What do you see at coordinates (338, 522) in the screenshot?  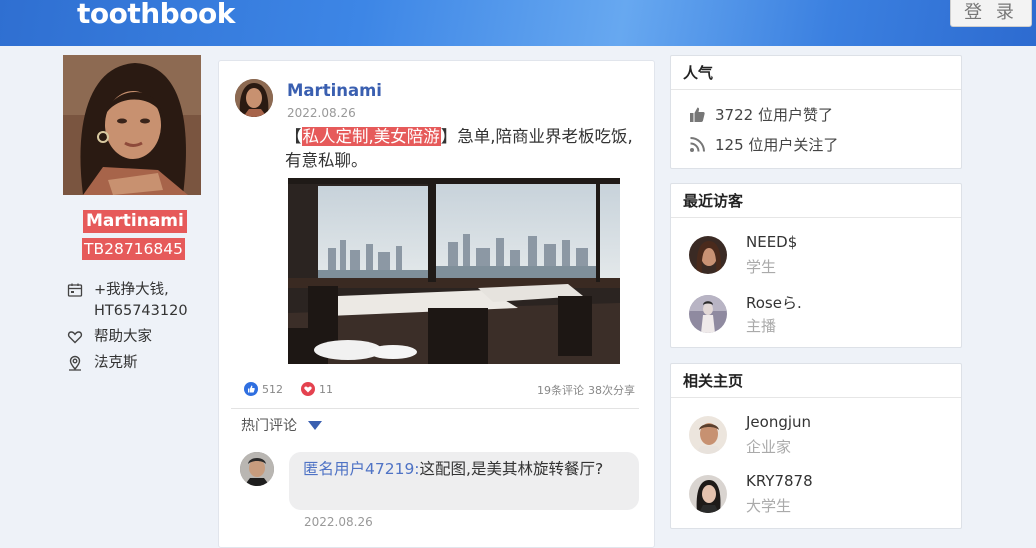 I see `comment-date: 2022.08.26` at bounding box center [338, 522].